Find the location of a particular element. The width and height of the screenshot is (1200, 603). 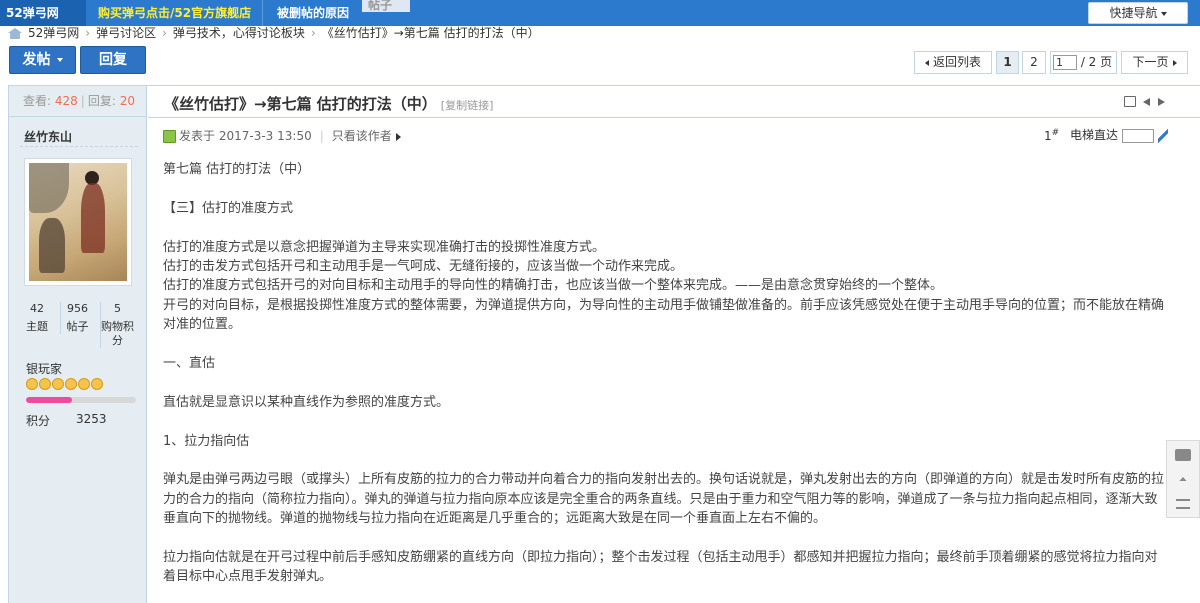

floor-jump-label: 电梯直达 is located at coordinates (1094, 135).